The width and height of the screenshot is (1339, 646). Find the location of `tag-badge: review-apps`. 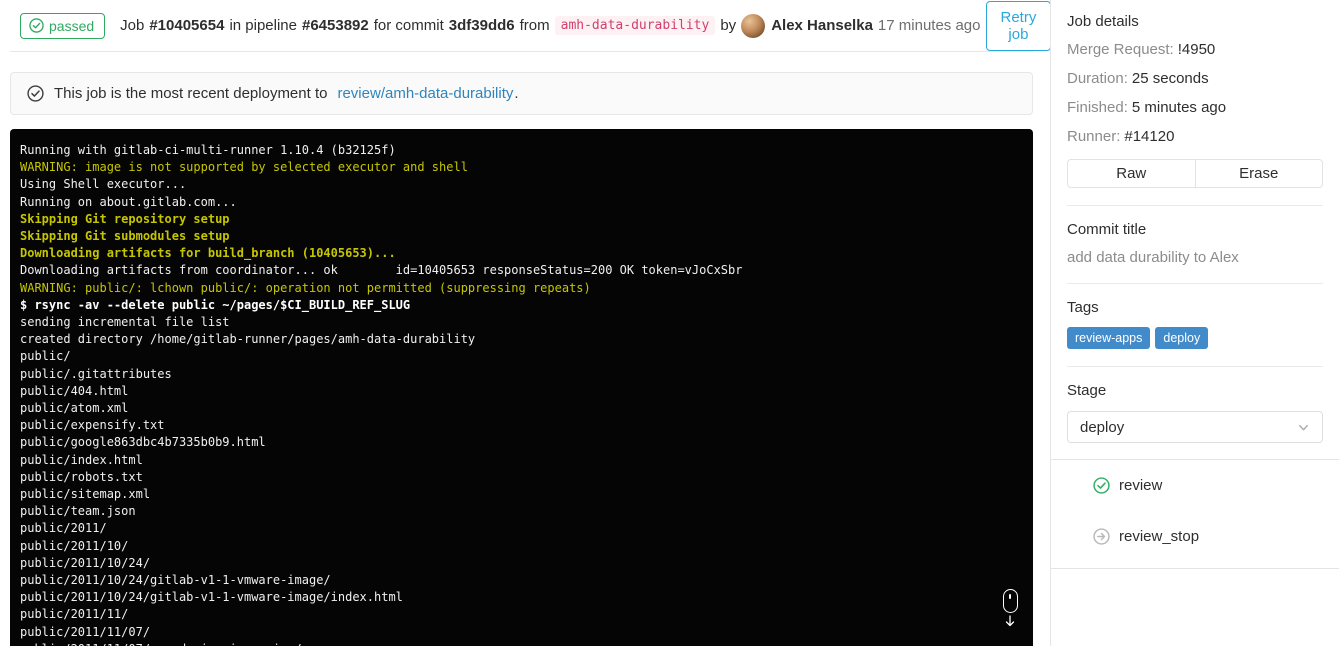

tag-badge: review-apps is located at coordinates (1109, 338).